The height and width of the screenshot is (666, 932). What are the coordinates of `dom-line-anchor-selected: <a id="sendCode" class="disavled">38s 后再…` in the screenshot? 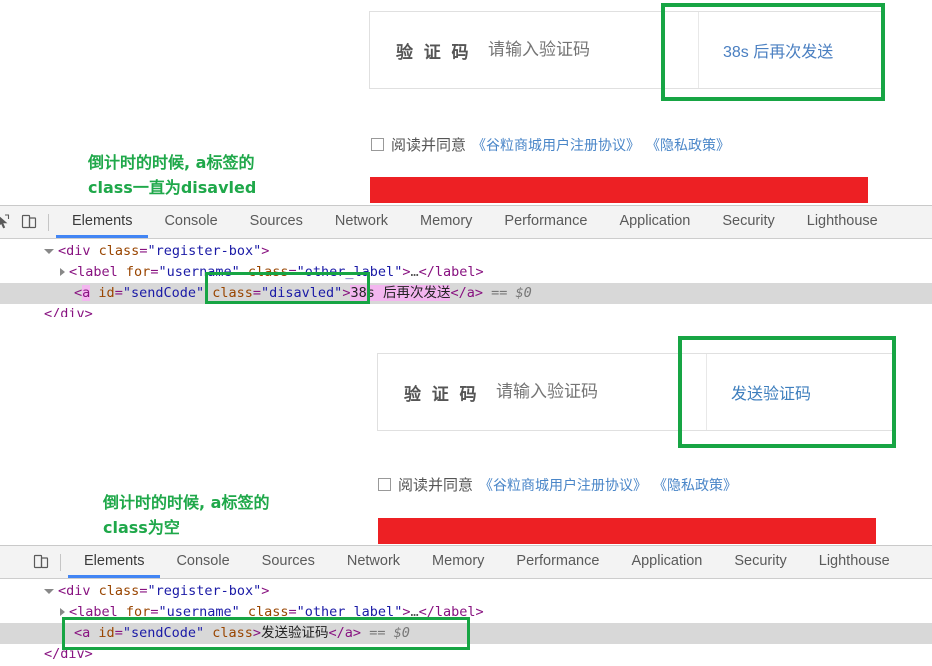 It's located at (466, 293).